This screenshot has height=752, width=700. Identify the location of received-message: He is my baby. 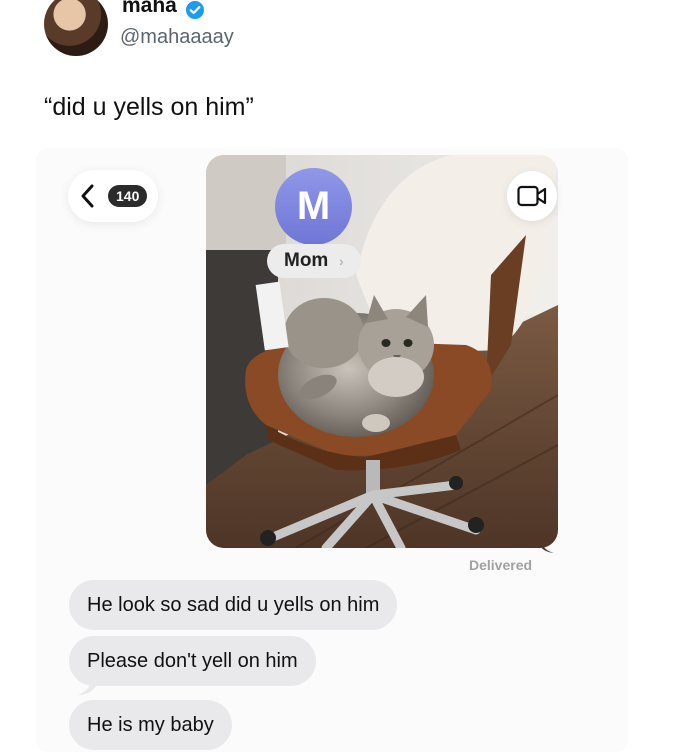
(150, 725).